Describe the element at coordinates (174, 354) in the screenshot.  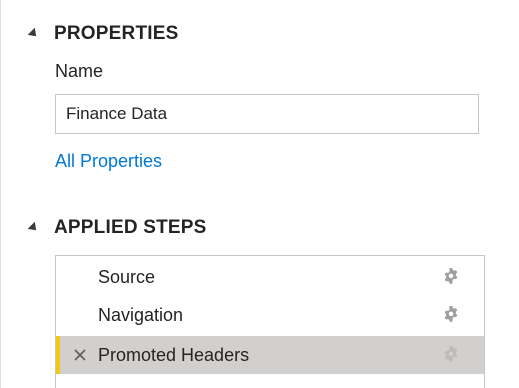
I see `step-label: Promoted Headers` at that location.